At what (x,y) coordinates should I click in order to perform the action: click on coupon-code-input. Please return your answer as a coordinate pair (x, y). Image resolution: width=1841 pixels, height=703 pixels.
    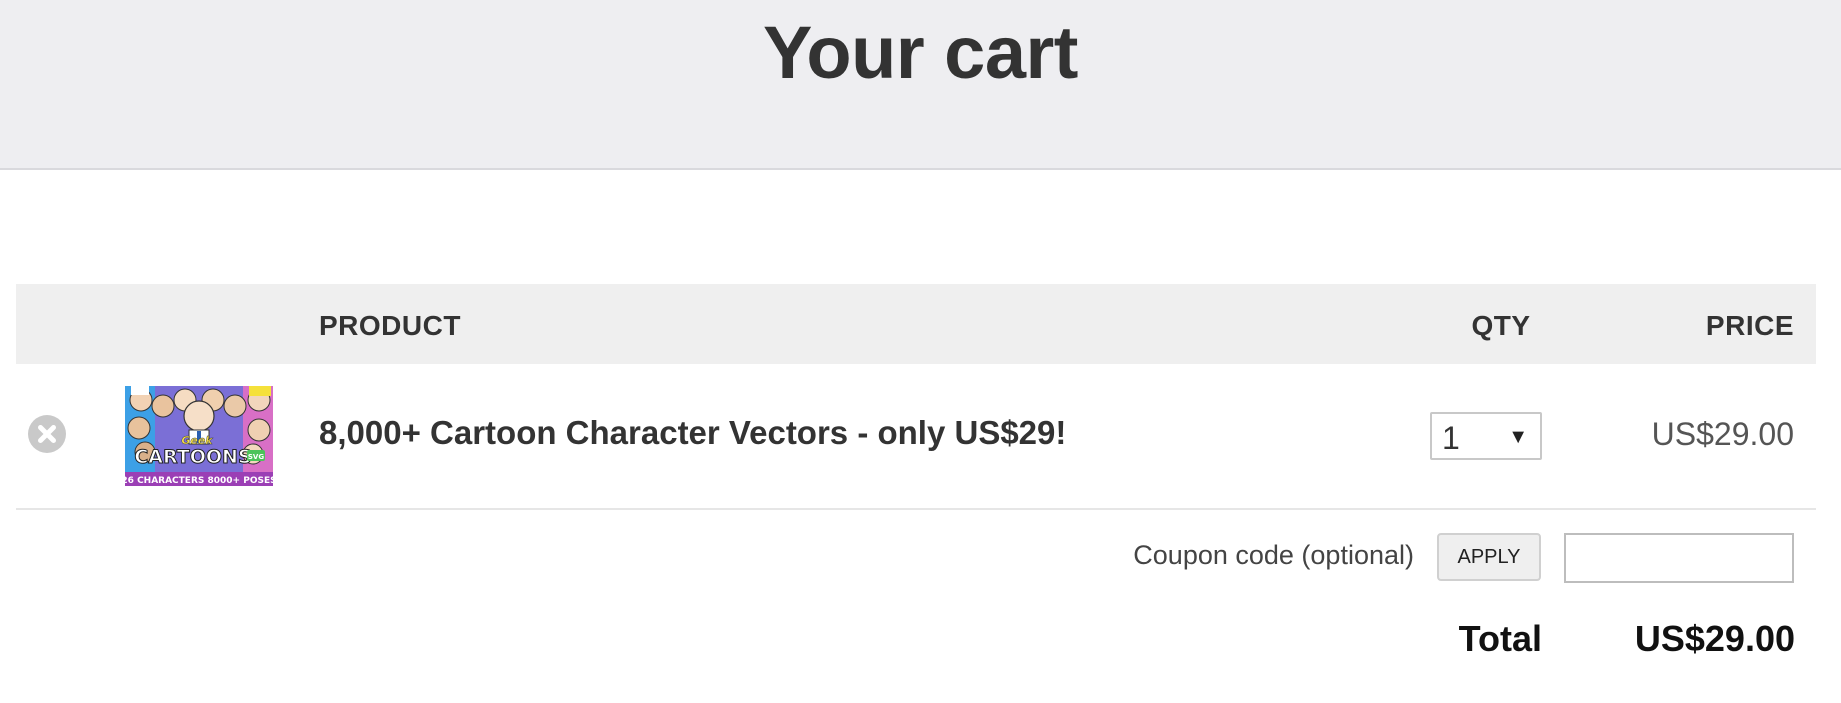
    Looking at the image, I should click on (1679, 558).